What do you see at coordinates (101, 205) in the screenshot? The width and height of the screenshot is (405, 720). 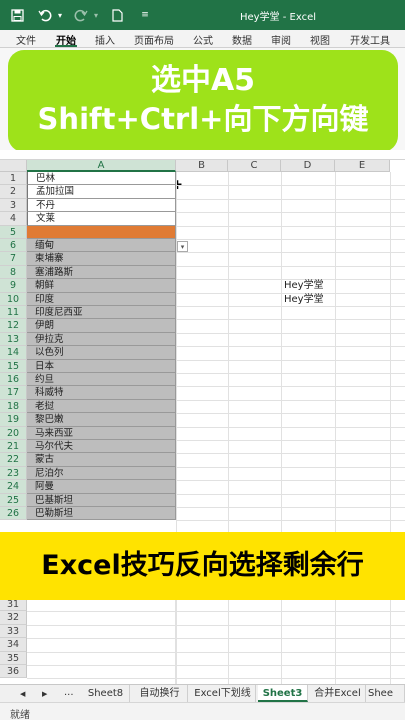 I see `cell-a: 不丹` at bounding box center [101, 205].